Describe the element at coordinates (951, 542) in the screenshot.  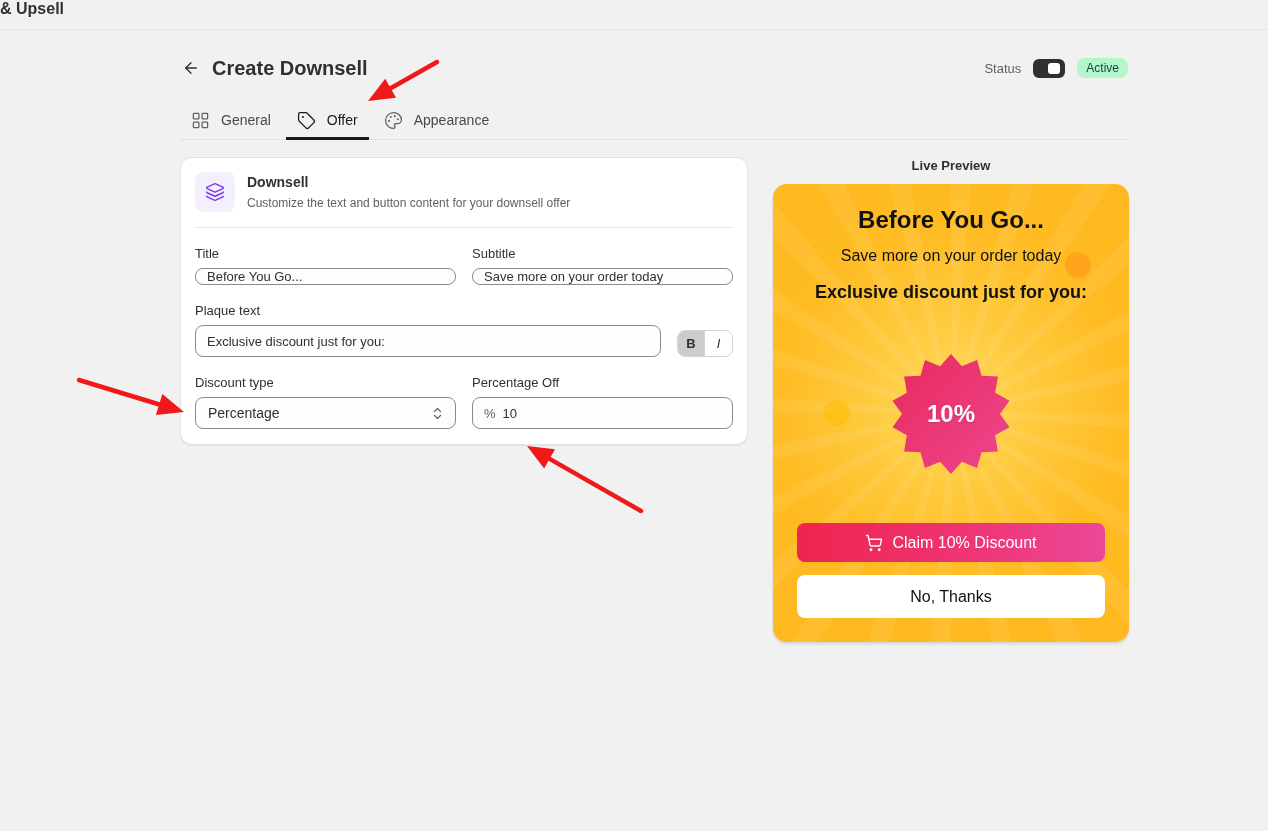
I see `claim-button: Claim 10% Discount` at that location.